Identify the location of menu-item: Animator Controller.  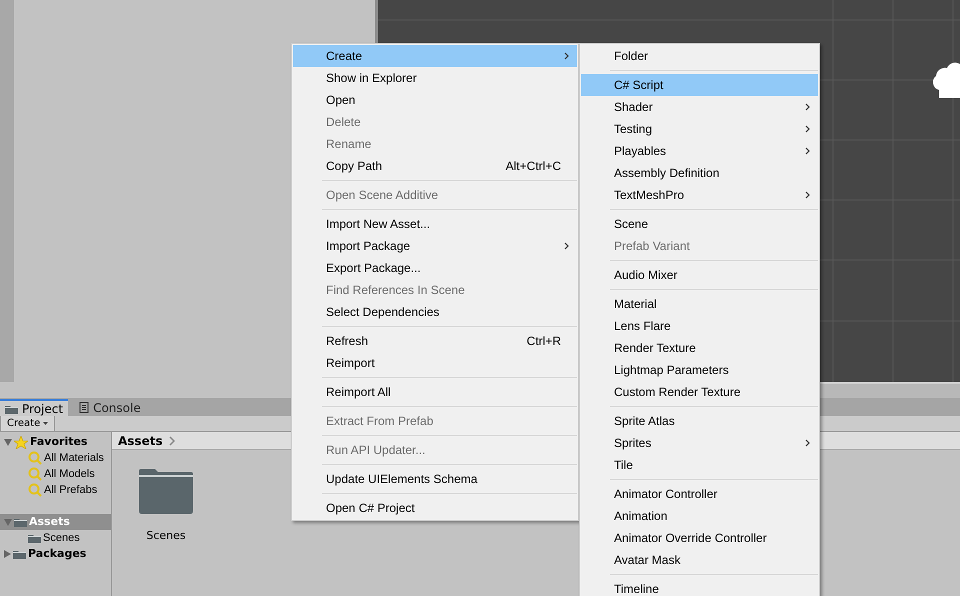
(699, 494).